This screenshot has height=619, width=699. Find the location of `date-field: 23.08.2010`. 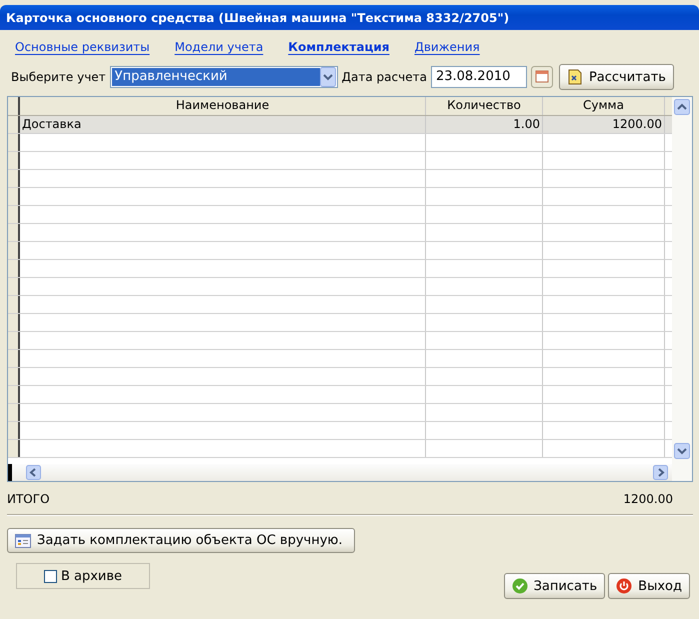

date-field: 23.08.2010 is located at coordinates (478, 77).